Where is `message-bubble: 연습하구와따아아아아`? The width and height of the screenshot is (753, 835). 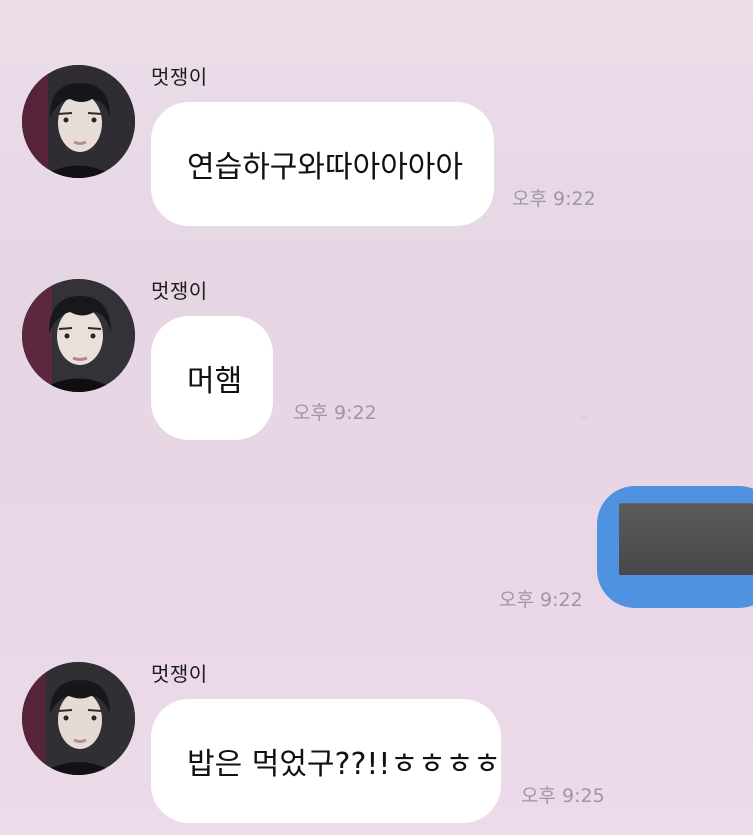 message-bubble: 연습하구와따아아아아 is located at coordinates (322, 164).